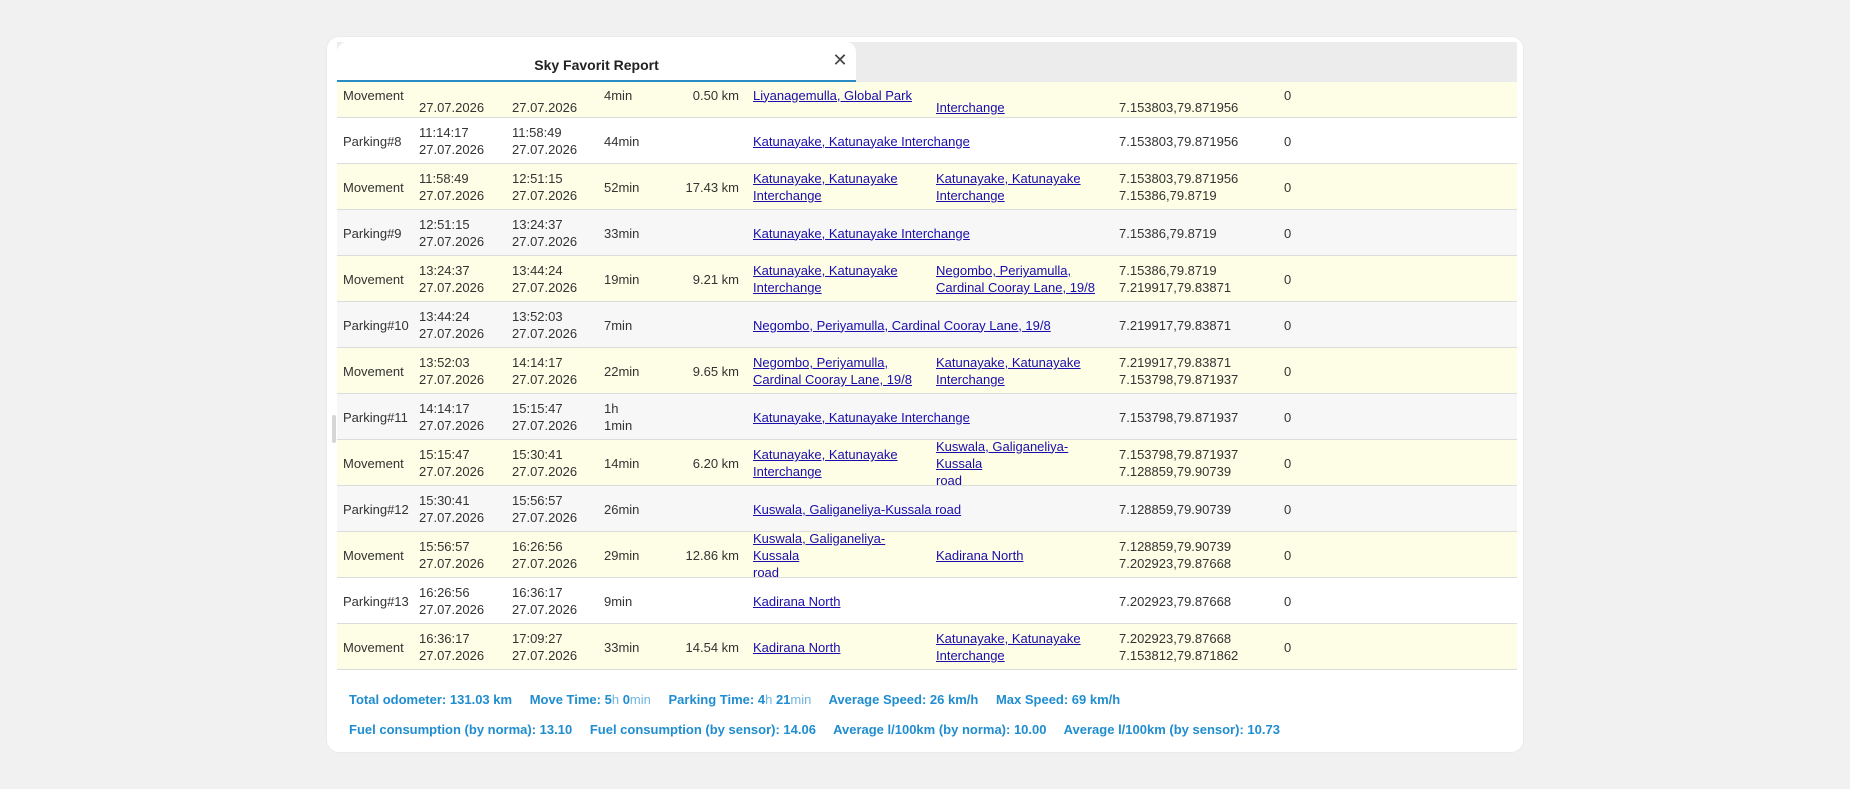 The width and height of the screenshot is (1850, 789). Describe the element at coordinates (702, 729) in the screenshot. I see `fuel-consumption-sensor: Fuel consumption (by sensor): 14.06` at that location.